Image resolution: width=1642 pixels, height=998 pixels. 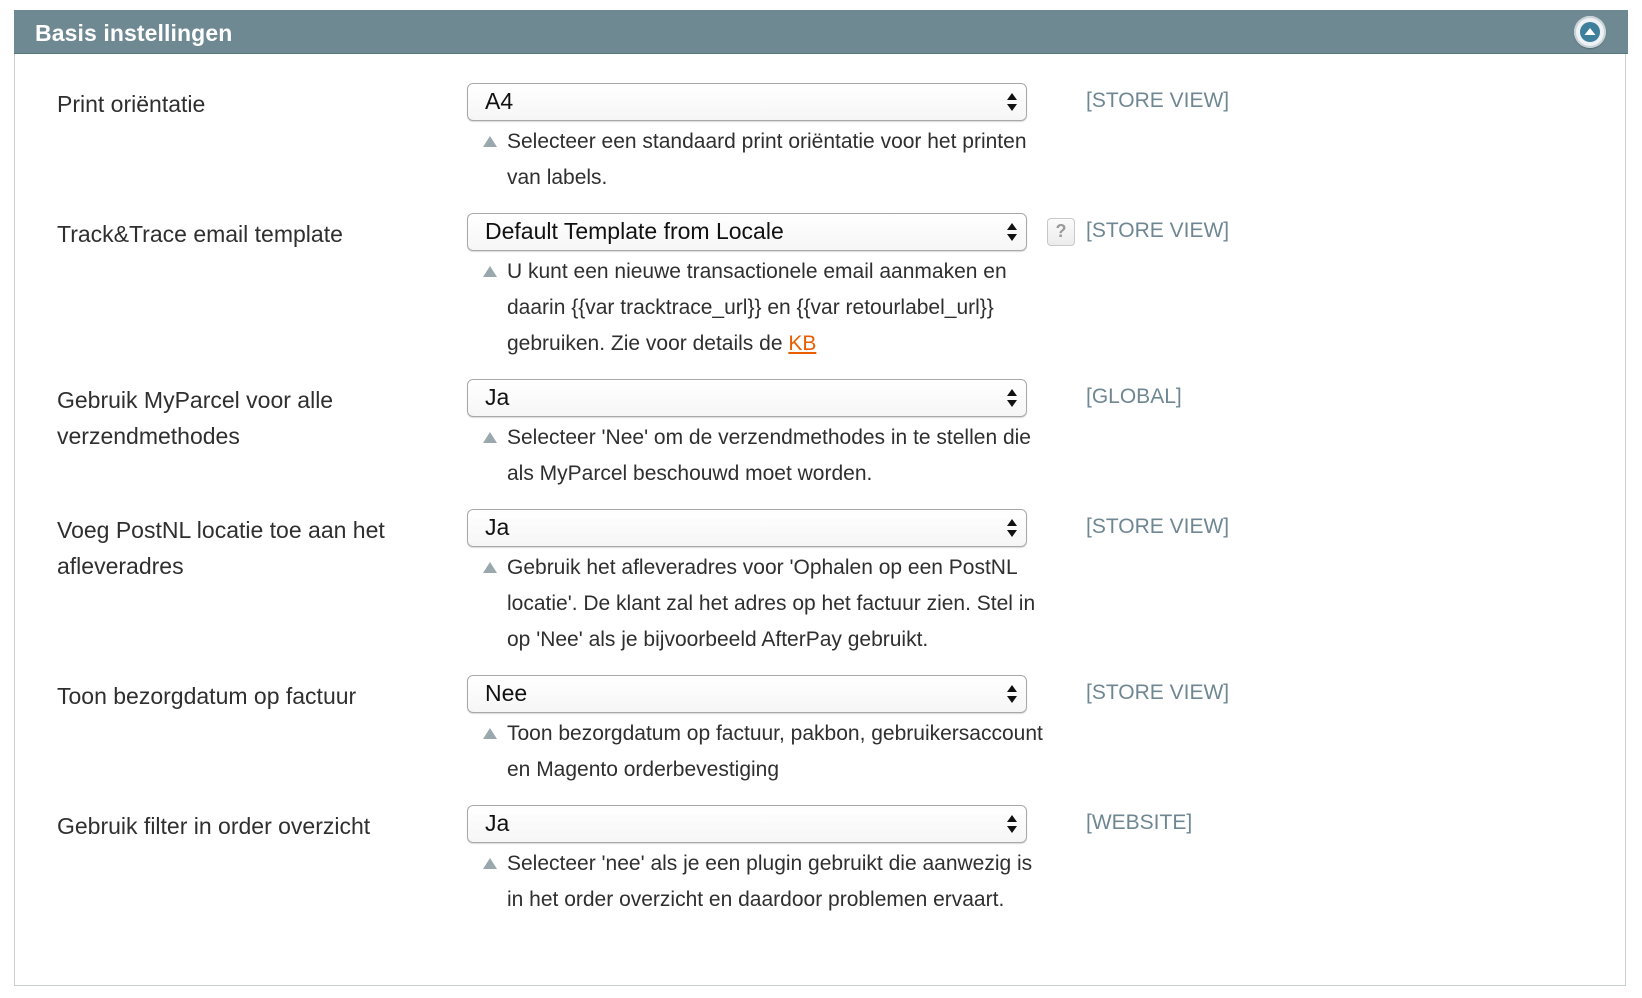 What do you see at coordinates (134, 33) in the screenshot?
I see `section-title: Basis instellingen` at bounding box center [134, 33].